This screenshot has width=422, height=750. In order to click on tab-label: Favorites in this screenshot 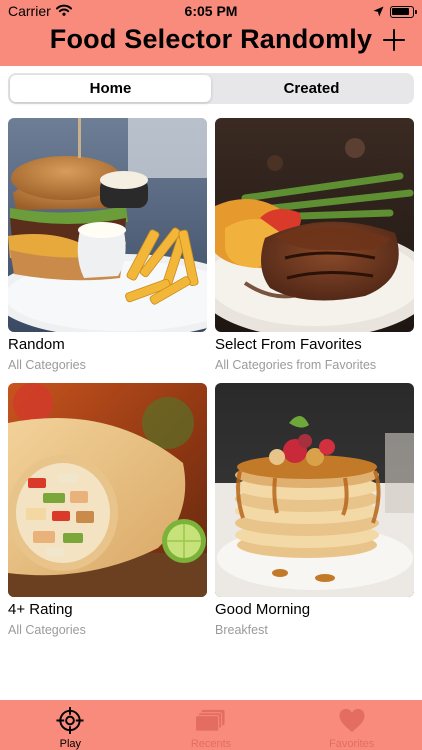, I will do `click(352, 744)`.